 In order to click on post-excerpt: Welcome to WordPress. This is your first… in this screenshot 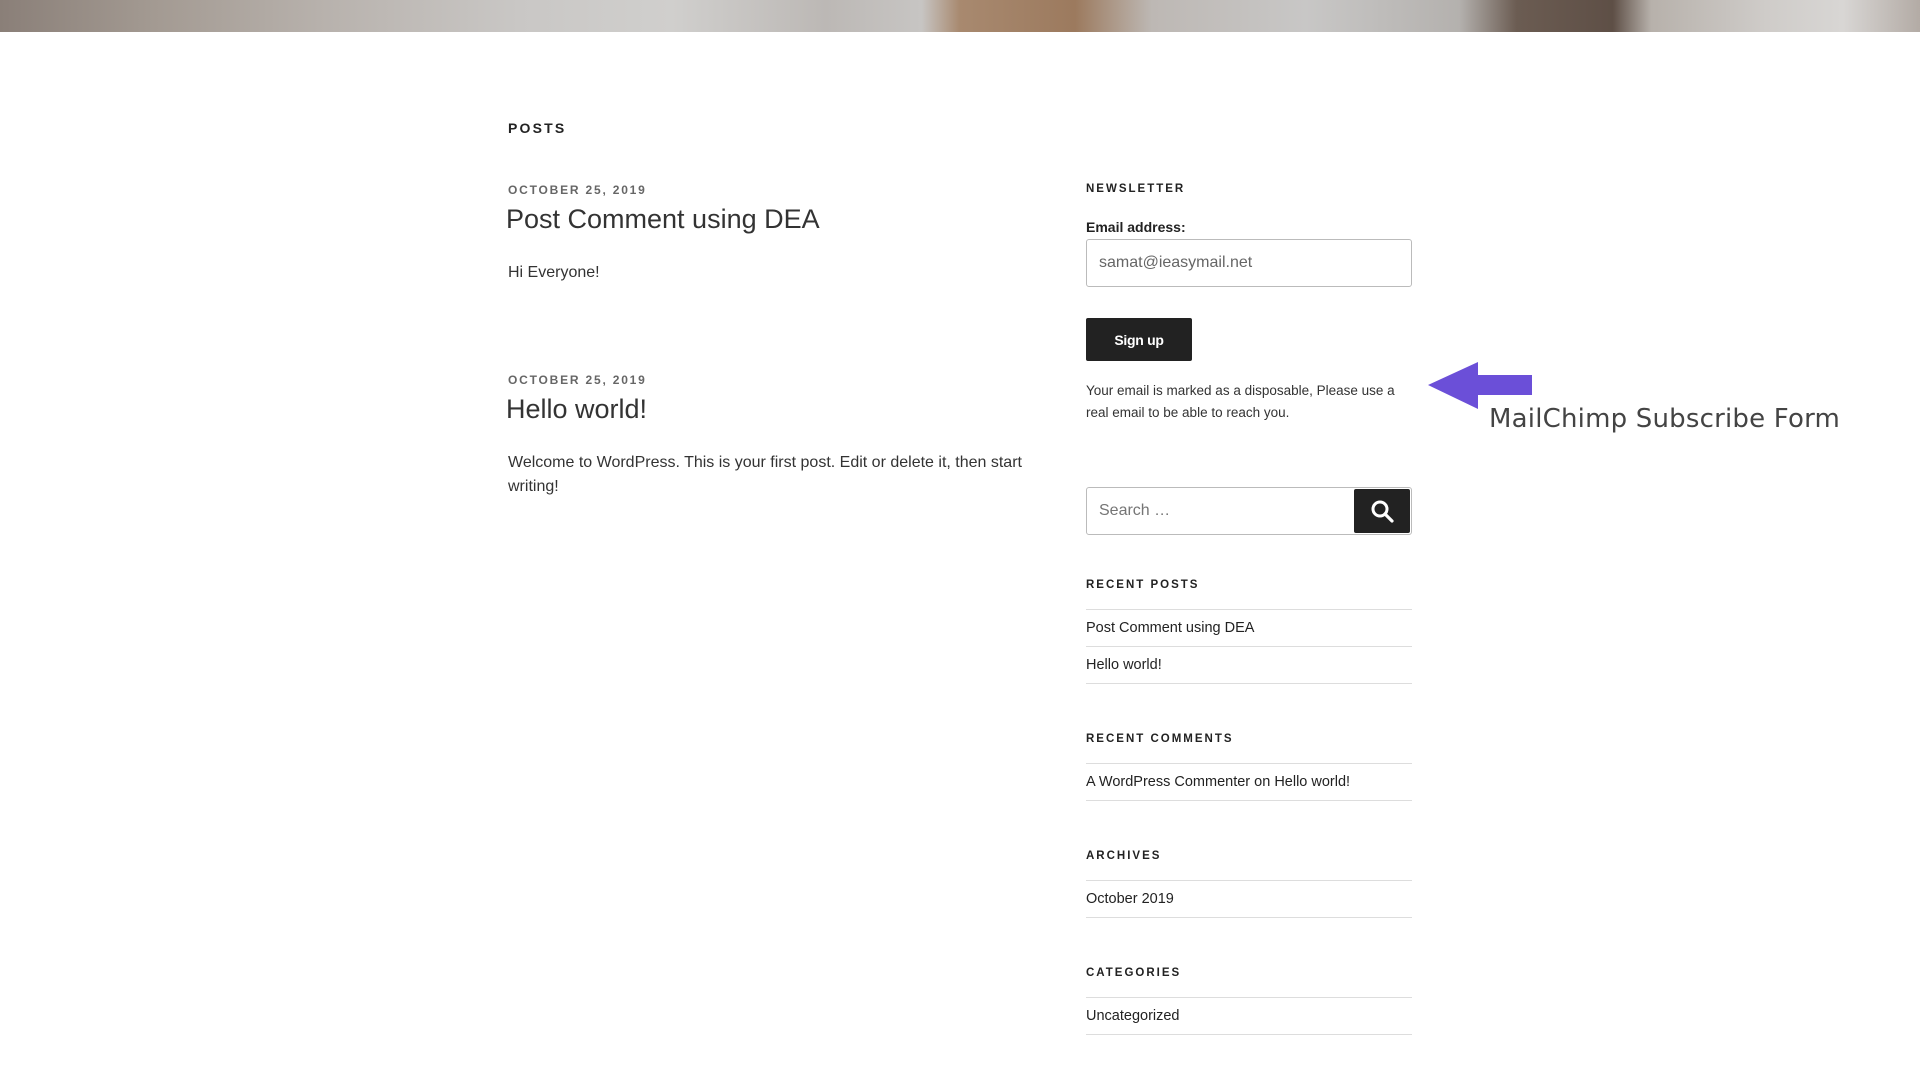, I will do `click(765, 474)`.